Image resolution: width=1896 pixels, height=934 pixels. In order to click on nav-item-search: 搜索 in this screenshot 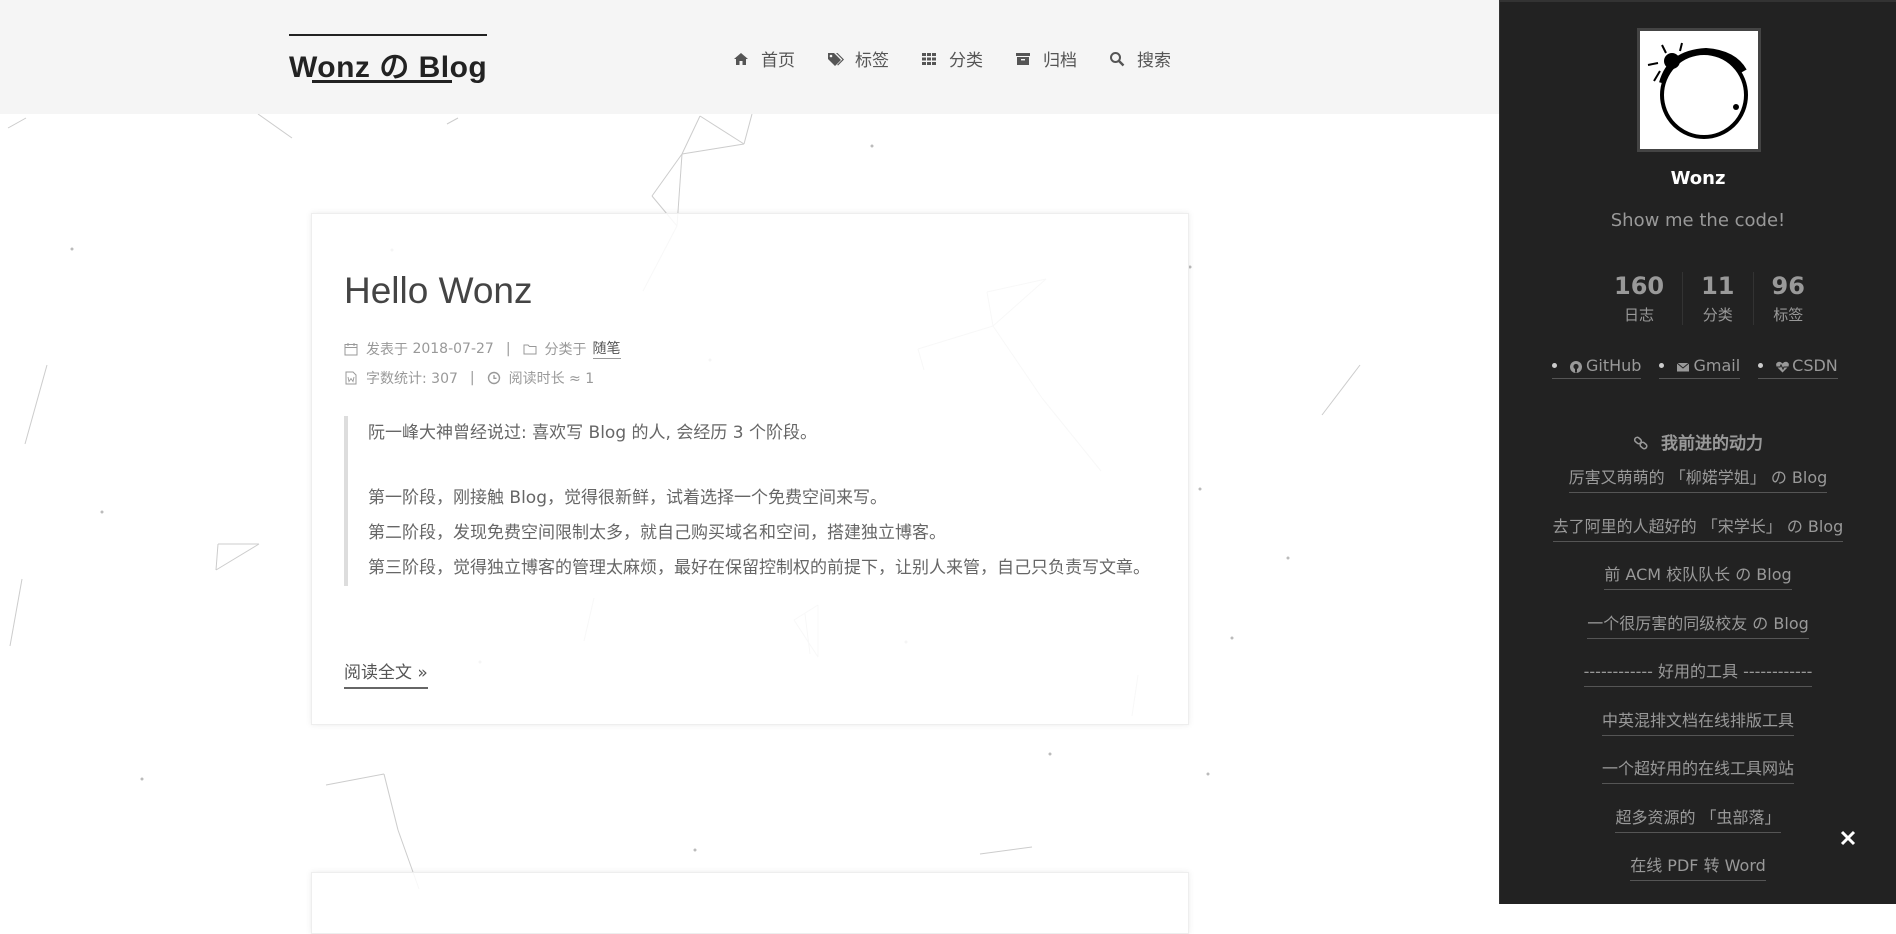, I will do `click(1140, 58)`.